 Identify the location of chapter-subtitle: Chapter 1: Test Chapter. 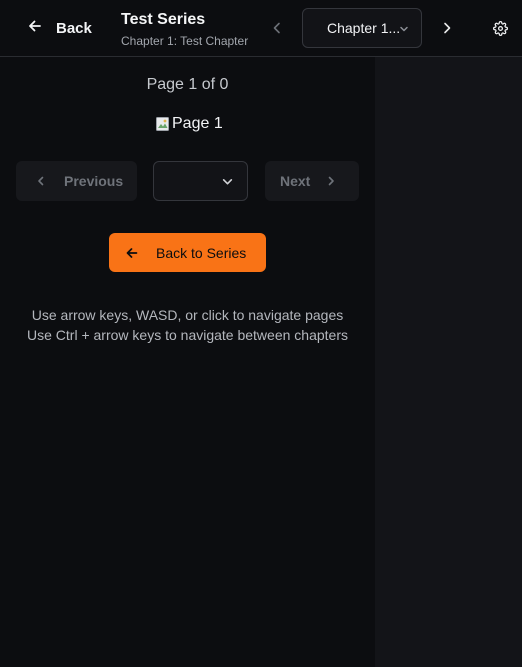
(185, 41).